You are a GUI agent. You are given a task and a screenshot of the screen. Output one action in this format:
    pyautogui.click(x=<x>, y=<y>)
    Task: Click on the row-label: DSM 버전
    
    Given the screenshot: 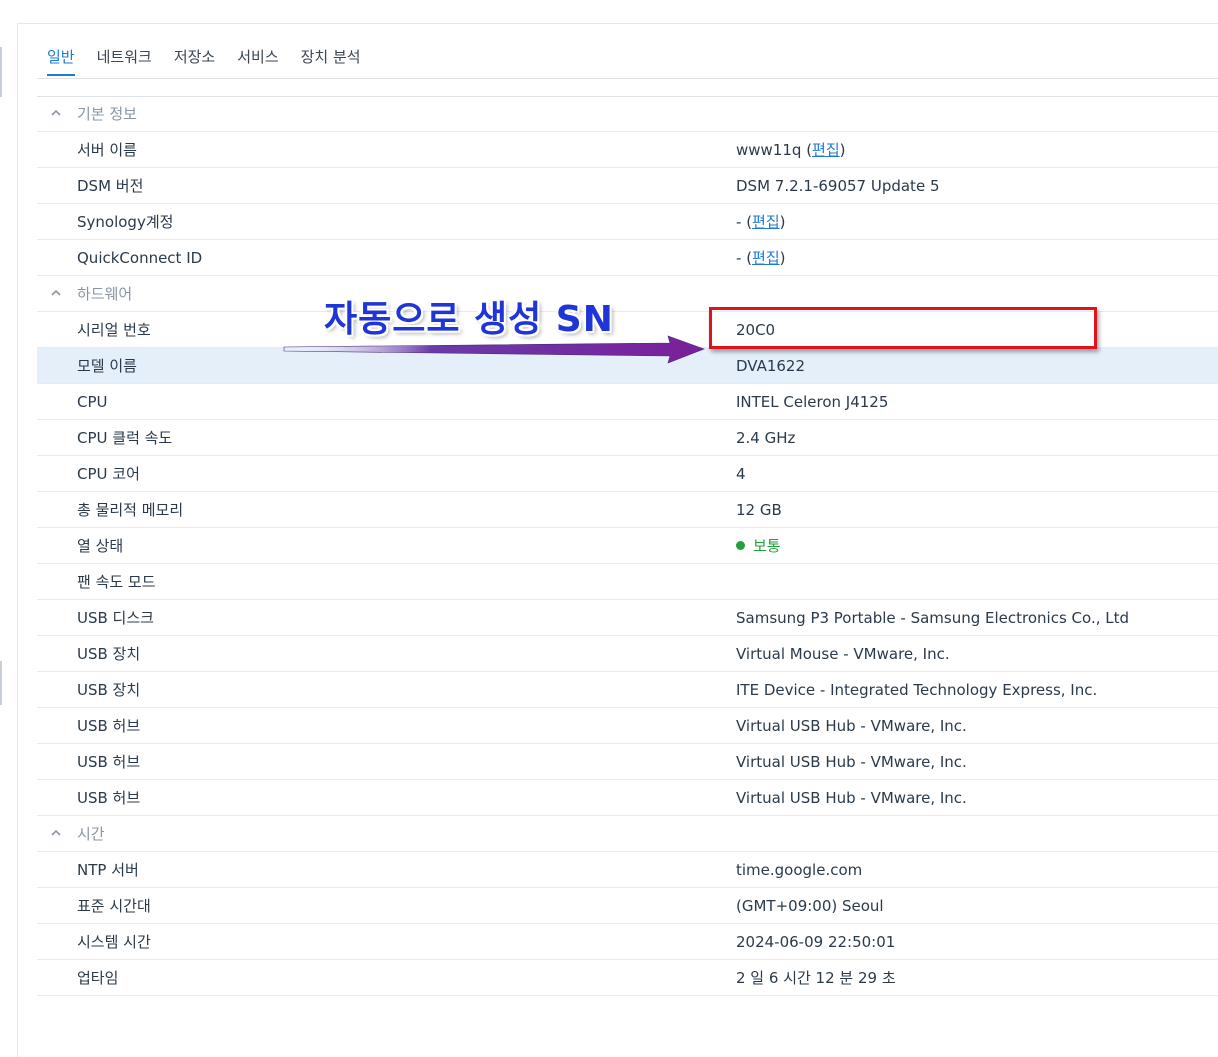 What is the action you would take?
    pyautogui.click(x=110, y=186)
    